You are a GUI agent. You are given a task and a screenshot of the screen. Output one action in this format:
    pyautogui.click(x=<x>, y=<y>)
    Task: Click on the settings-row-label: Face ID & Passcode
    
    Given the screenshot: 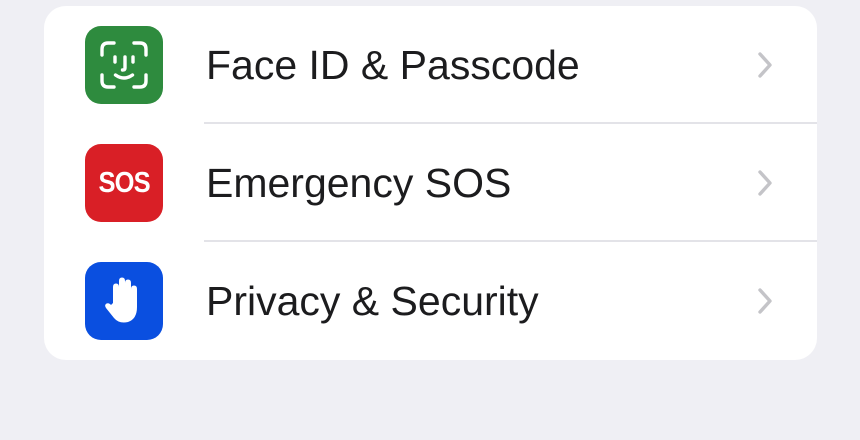 What is the action you would take?
    pyautogui.click(x=393, y=65)
    